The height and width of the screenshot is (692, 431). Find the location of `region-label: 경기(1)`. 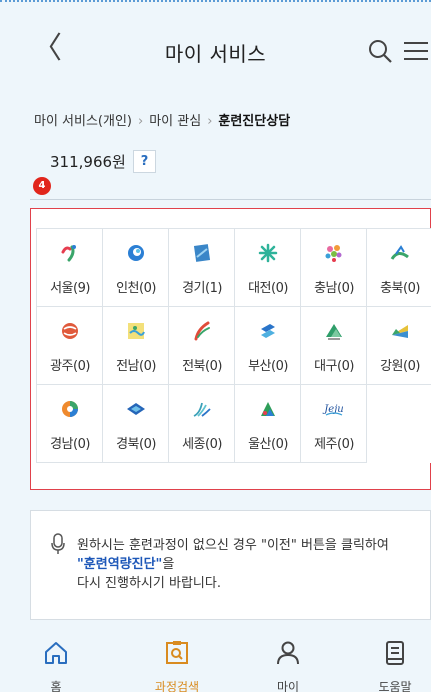

region-label: 경기(1) is located at coordinates (202, 288).